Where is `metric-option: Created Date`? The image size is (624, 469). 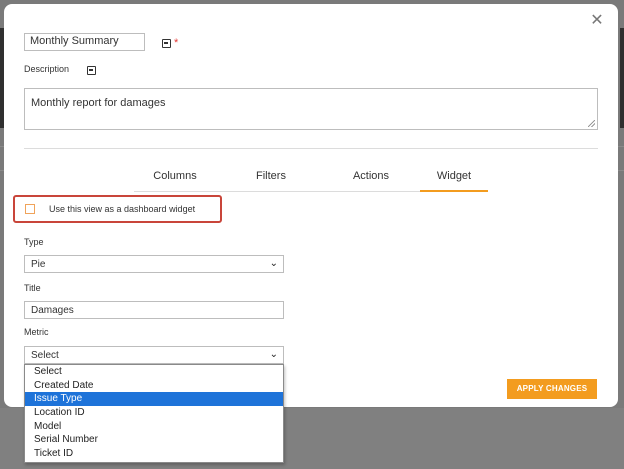
metric-option: Created Date is located at coordinates (154, 386).